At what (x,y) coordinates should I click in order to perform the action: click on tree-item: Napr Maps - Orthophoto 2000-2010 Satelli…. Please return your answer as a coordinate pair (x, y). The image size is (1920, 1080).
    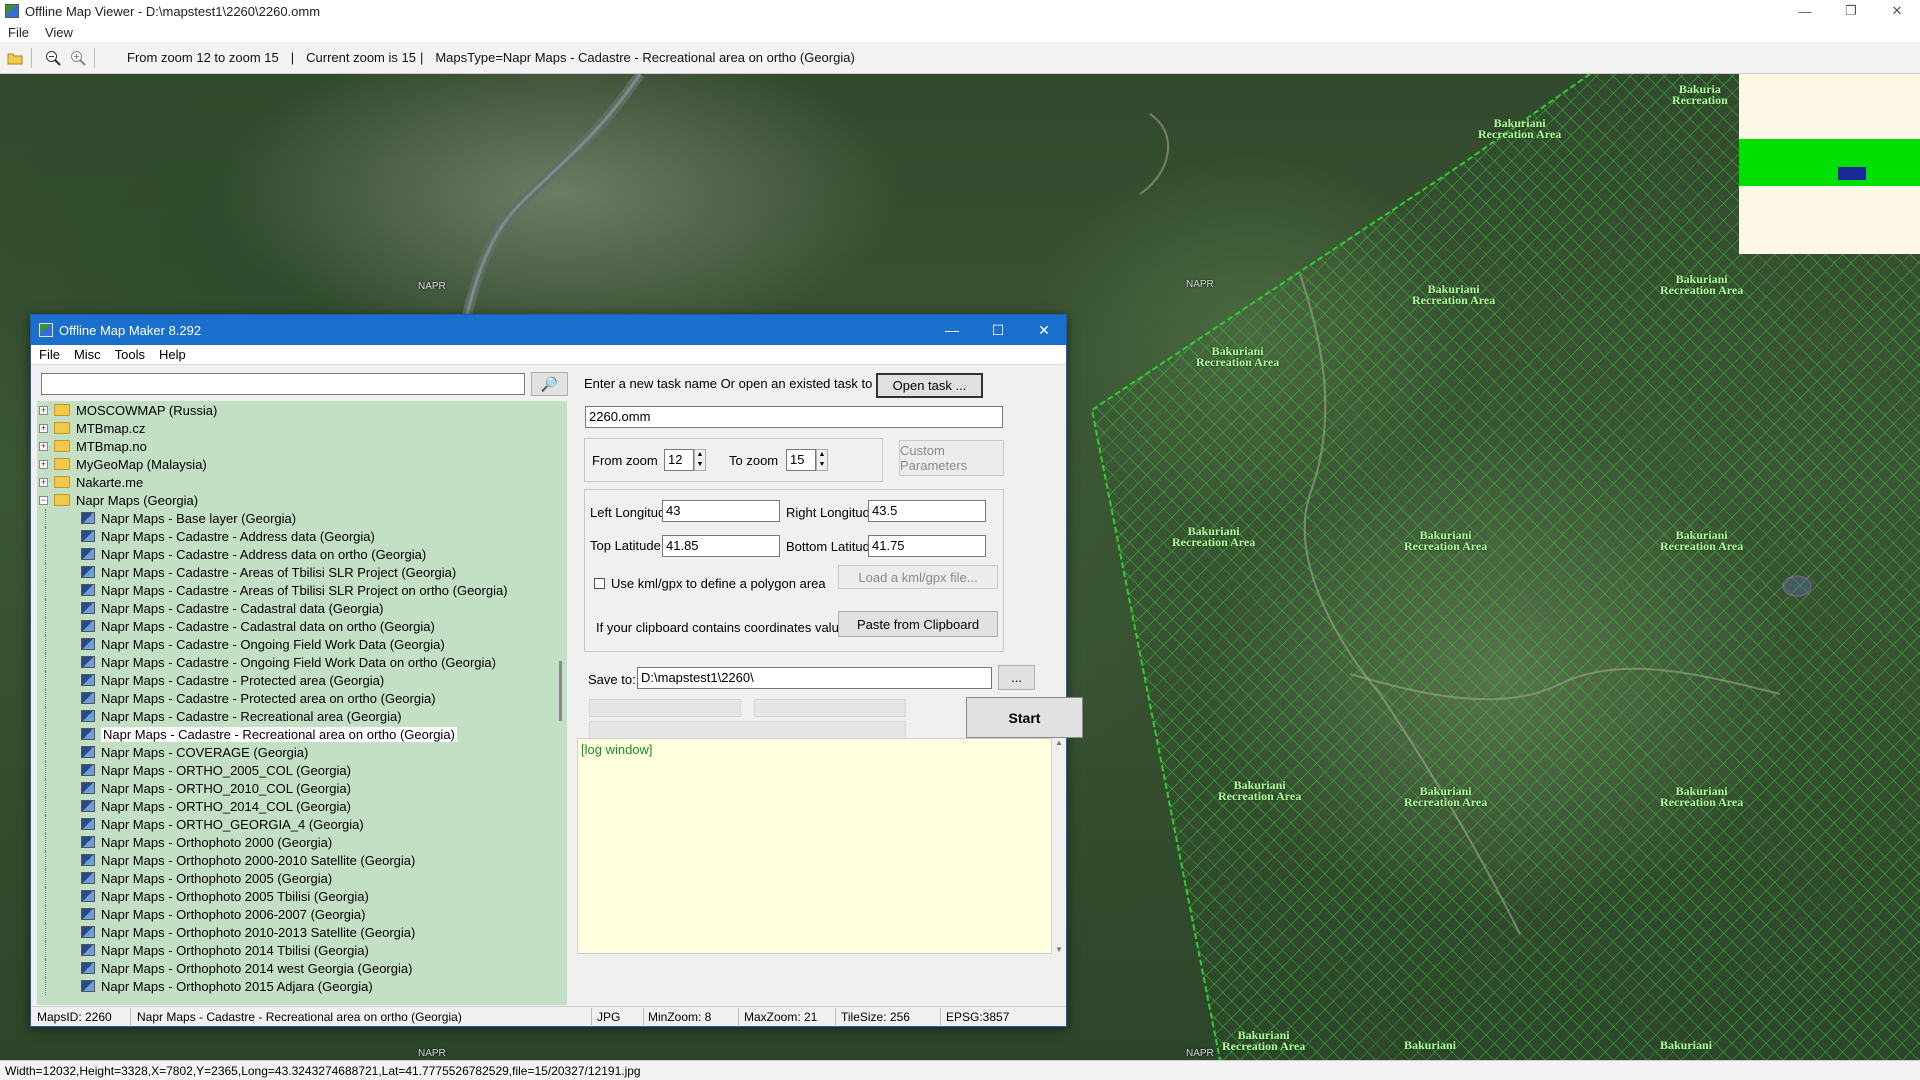
    Looking at the image, I should click on (302, 860).